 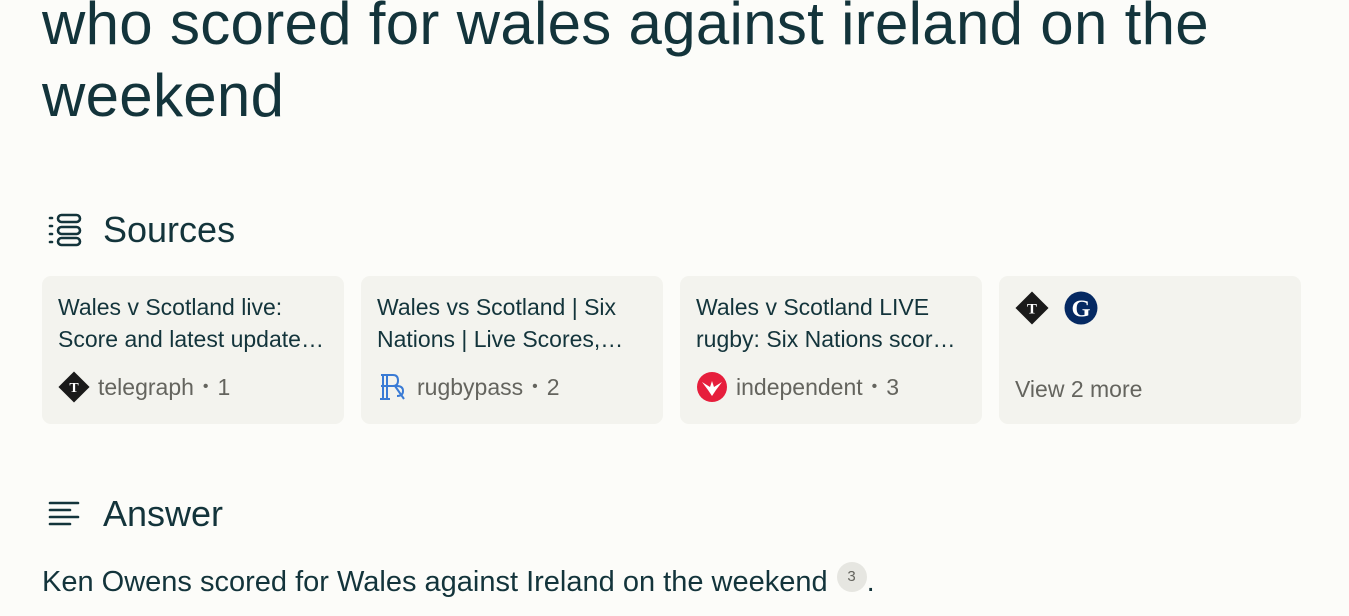 What do you see at coordinates (65, 514) in the screenshot?
I see `answer-lines-icon` at bounding box center [65, 514].